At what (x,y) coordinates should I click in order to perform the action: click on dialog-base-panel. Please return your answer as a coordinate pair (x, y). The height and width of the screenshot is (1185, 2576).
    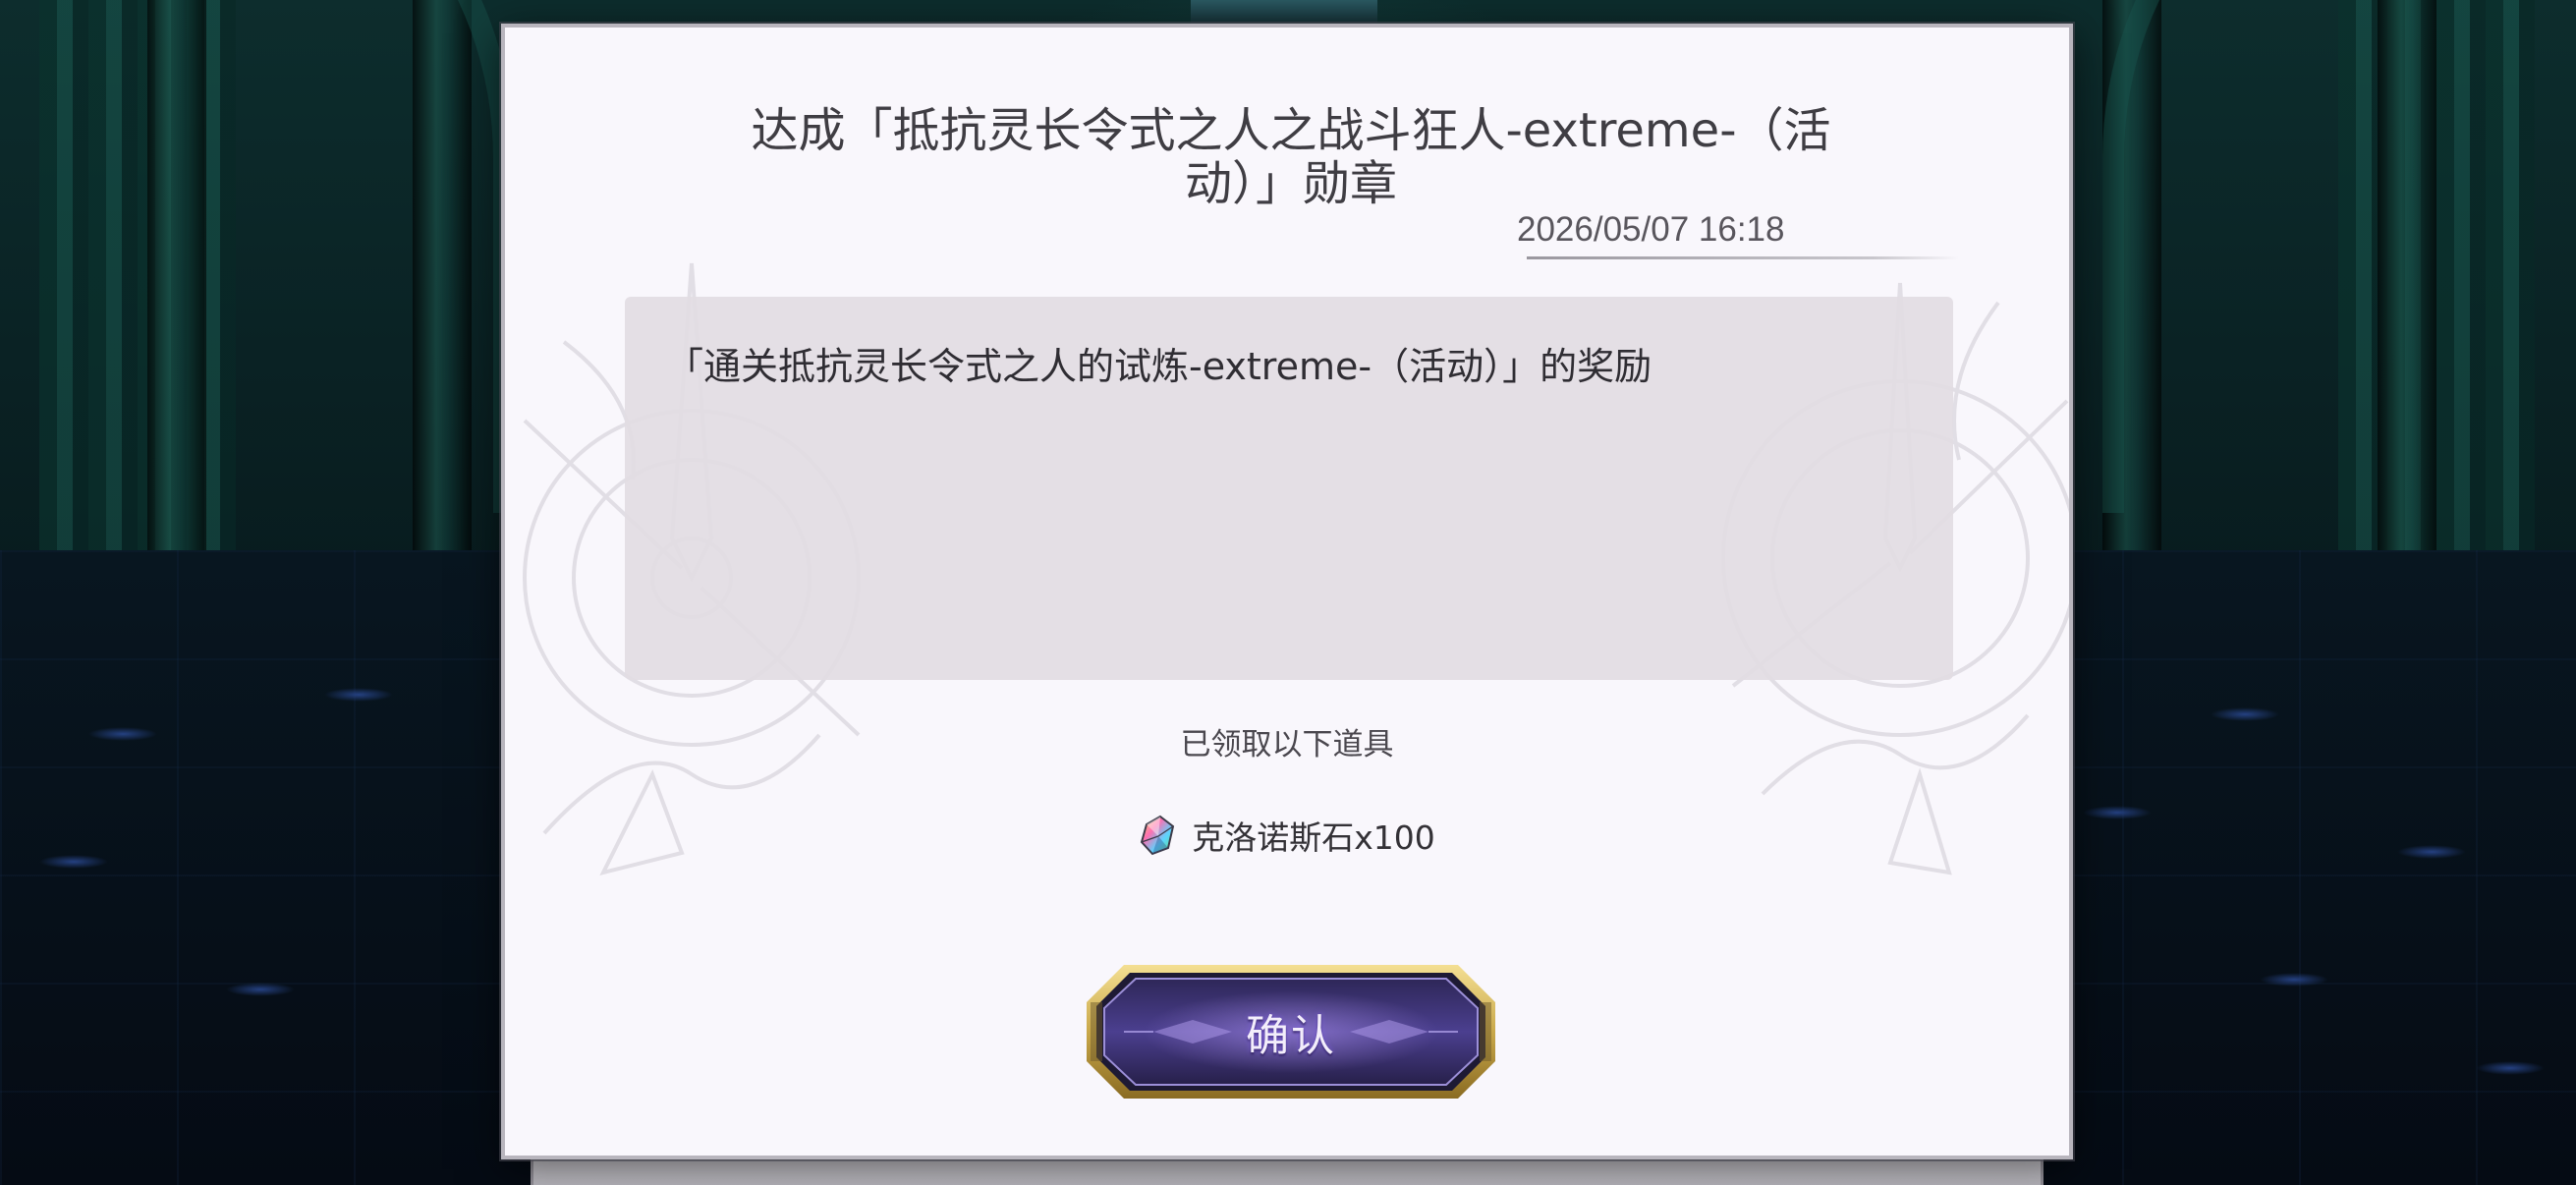
    Looking at the image, I should click on (1287, 1171).